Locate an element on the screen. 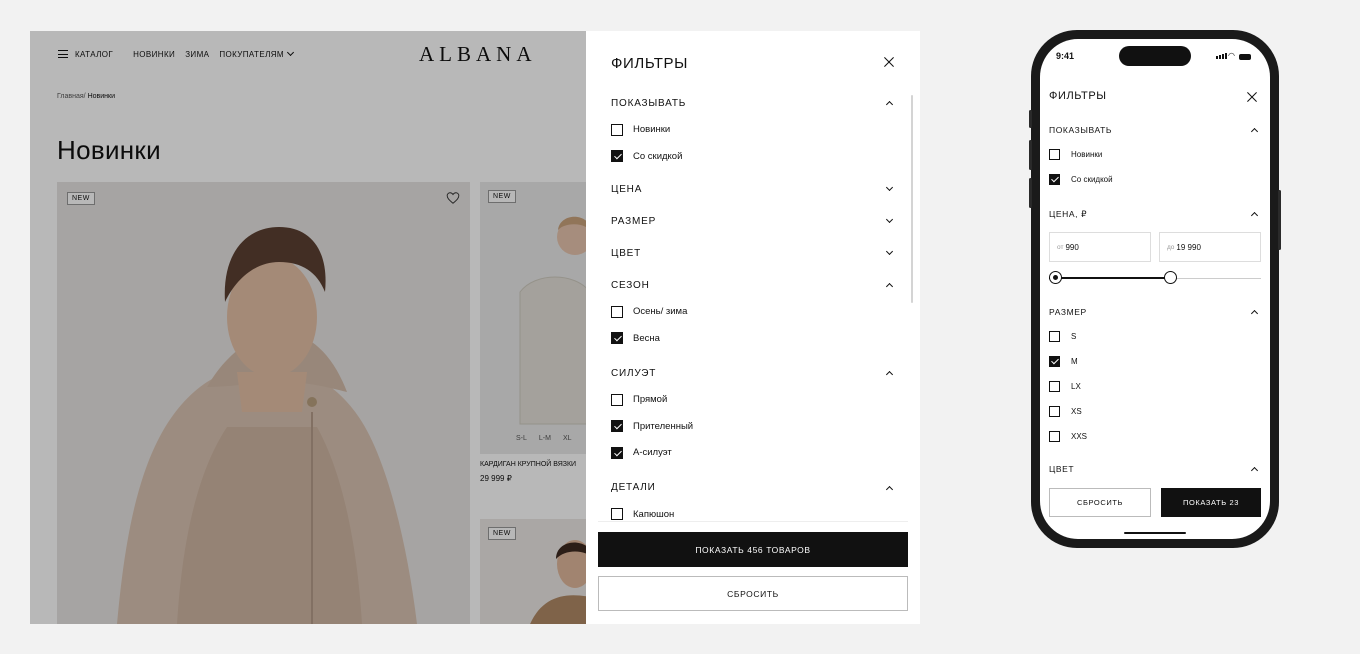 Image resolution: width=1360 pixels, height=654 pixels. size-options: S M LX XS XXS is located at coordinates (1155, 386).